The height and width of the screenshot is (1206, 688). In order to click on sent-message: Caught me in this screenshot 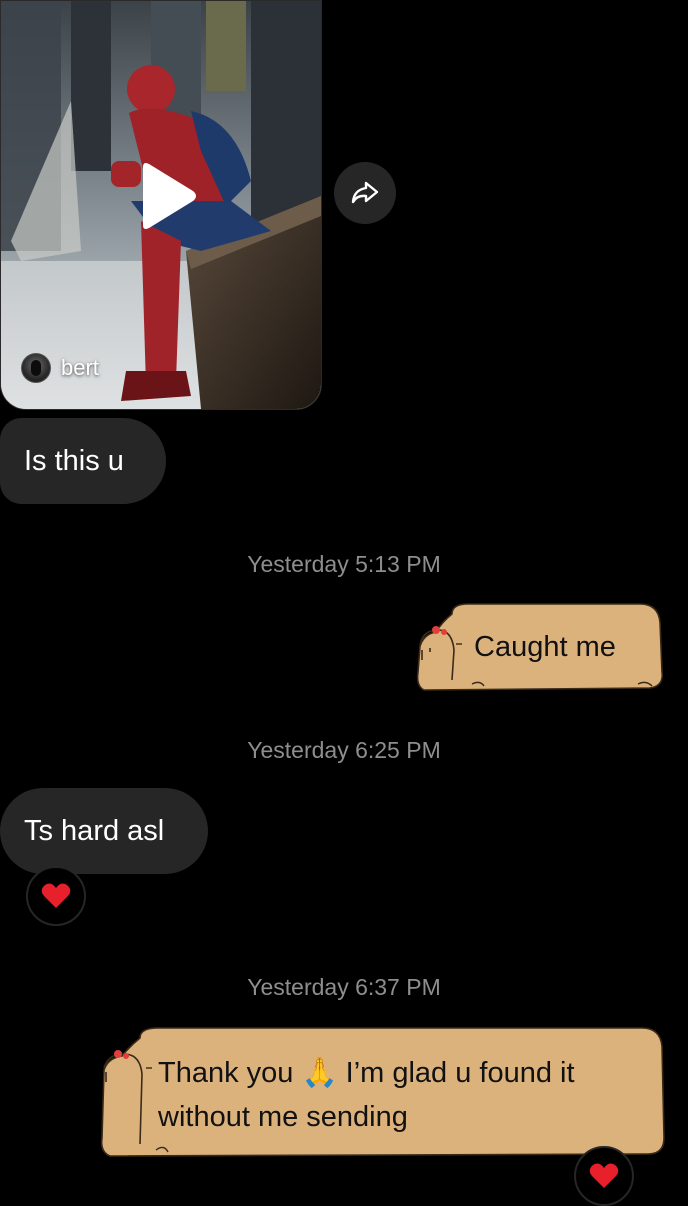, I will do `click(538, 647)`.